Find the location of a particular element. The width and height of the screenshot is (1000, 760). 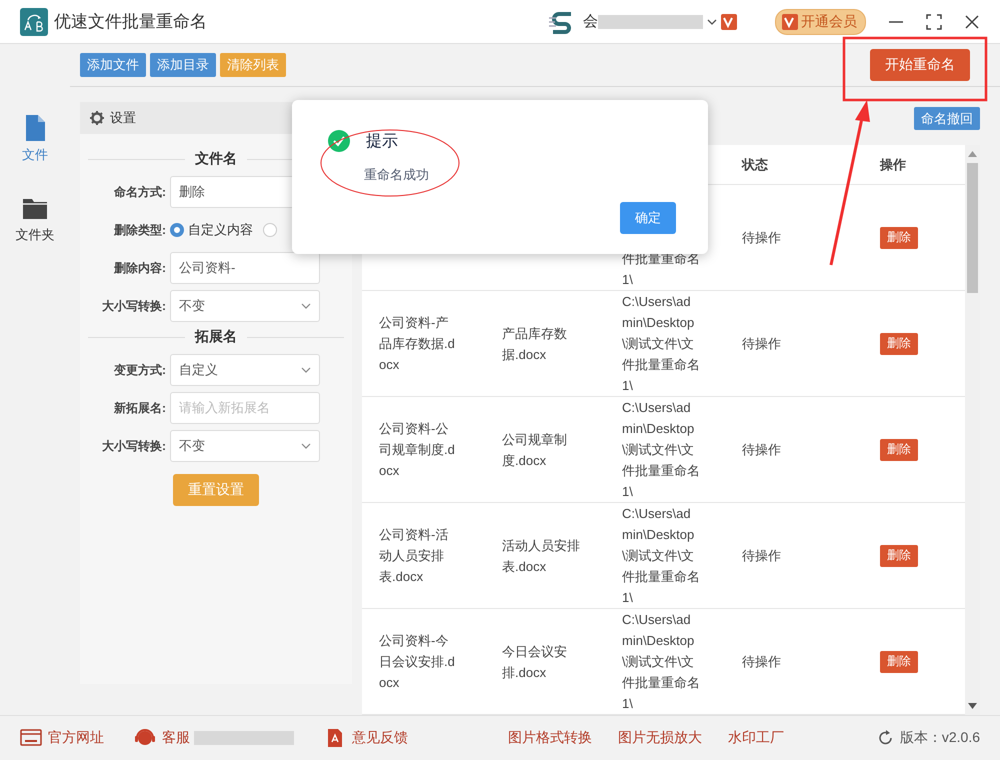

dropdown: 自定义 is located at coordinates (245, 370).